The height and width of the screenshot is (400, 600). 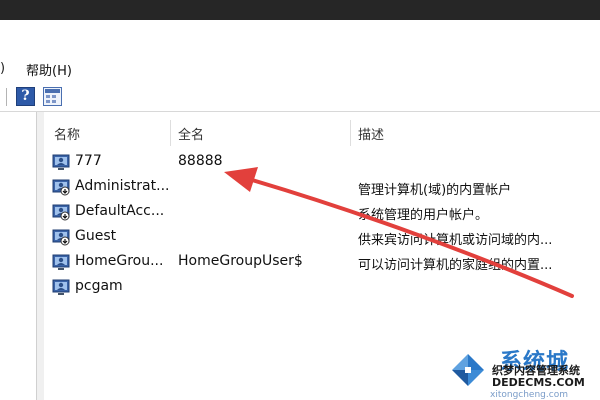 I want to click on watermark-url: xitongcheng.com, so click(x=529, y=395).